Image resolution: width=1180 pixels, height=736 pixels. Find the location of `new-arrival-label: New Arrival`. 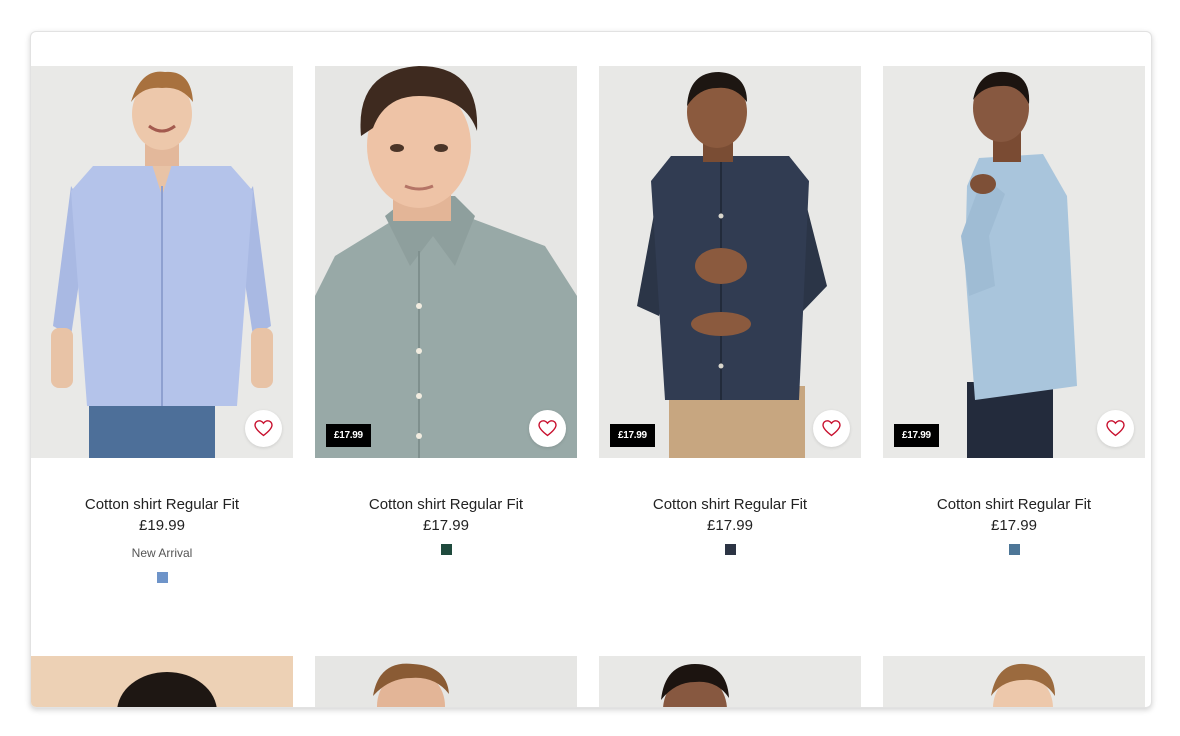

new-arrival-label: New Arrival is located at coordinates (162, 553).